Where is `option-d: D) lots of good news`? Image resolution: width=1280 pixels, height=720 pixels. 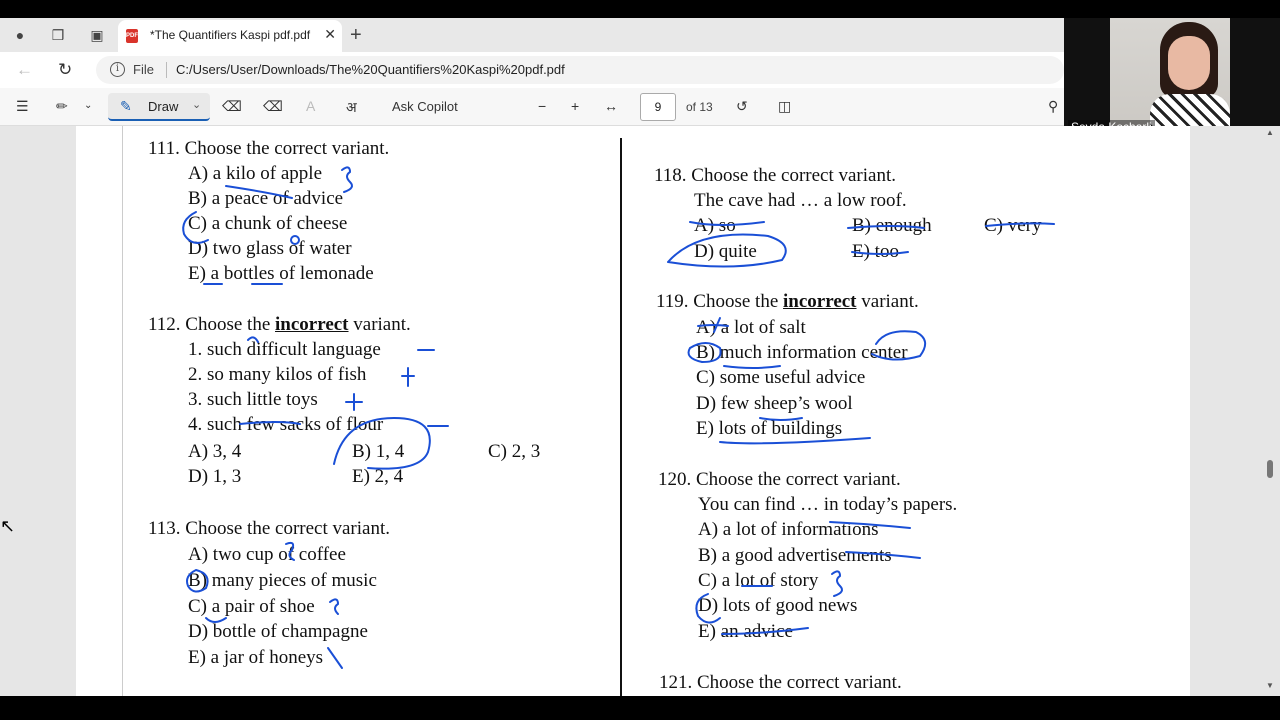 option-d: D) lots of good news is located at coordinates (778, 605).